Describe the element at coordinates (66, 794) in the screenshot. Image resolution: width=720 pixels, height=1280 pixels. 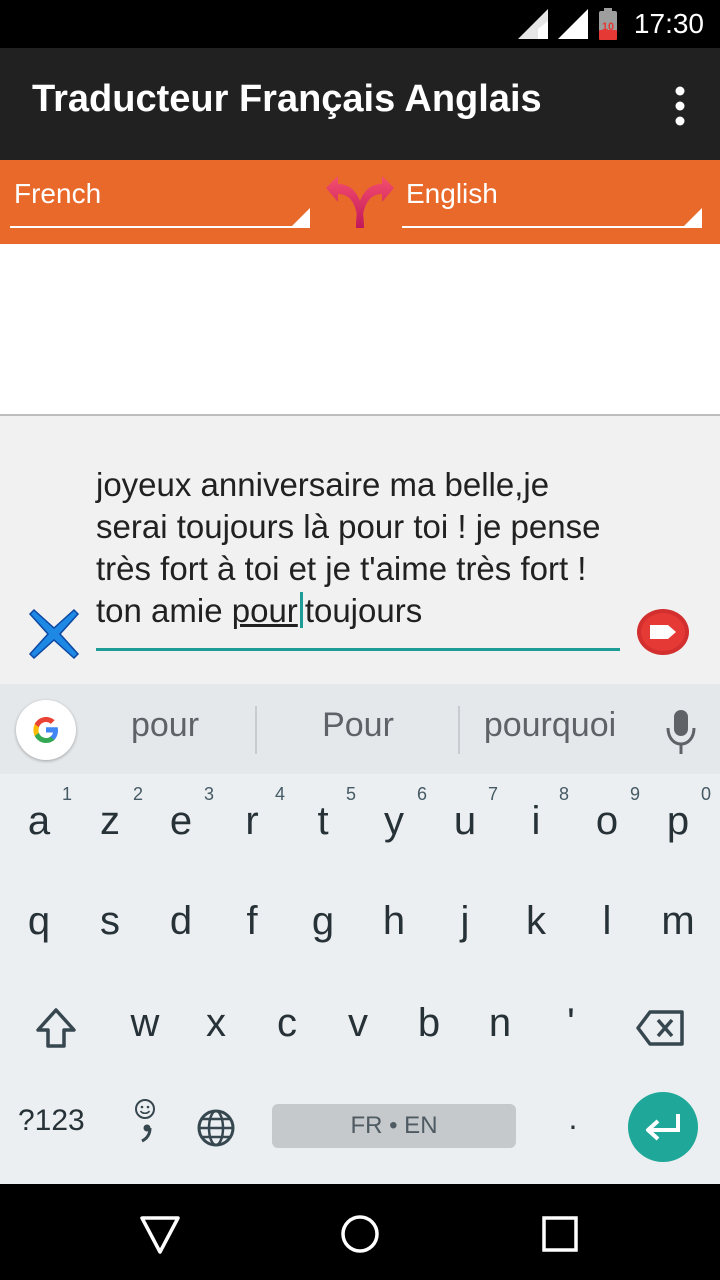
I see `key-number-hint: 1` at that location.